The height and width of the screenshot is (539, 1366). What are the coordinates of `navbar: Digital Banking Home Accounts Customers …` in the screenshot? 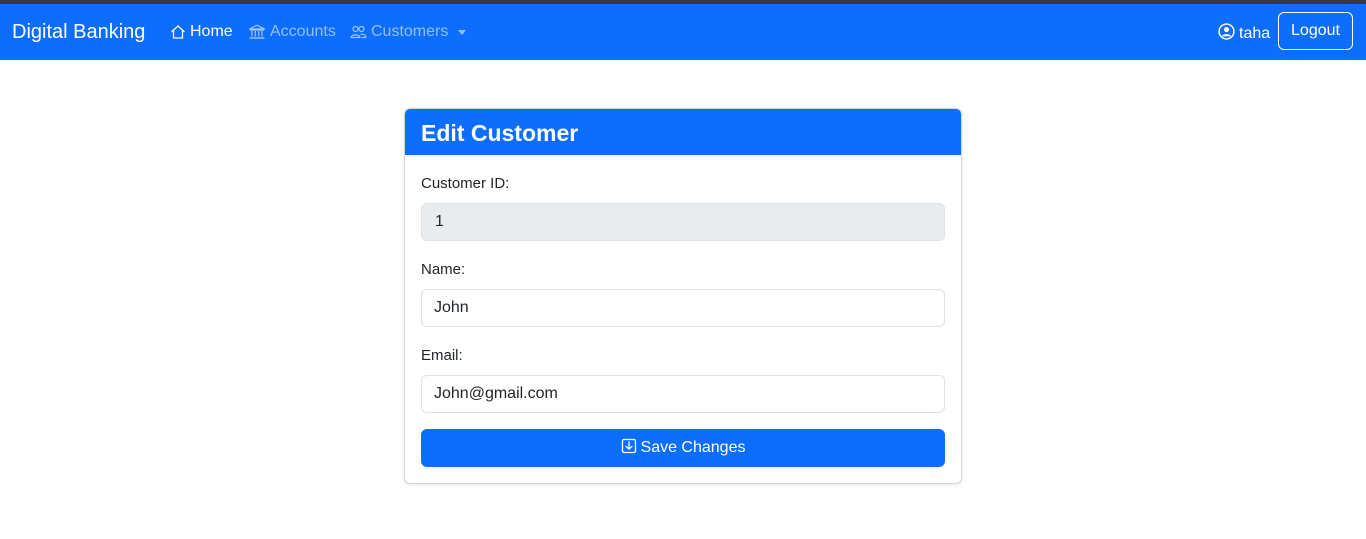 It's located at (683, 32).